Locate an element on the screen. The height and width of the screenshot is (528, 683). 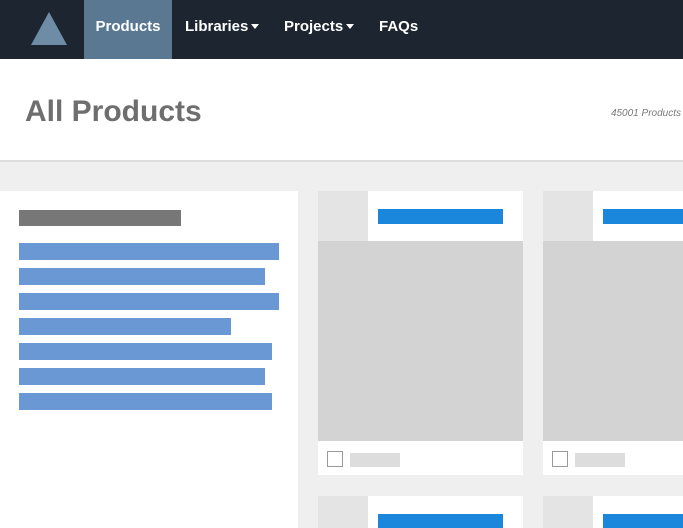
nav-item-products: Products is located at coordinates (128, 29).